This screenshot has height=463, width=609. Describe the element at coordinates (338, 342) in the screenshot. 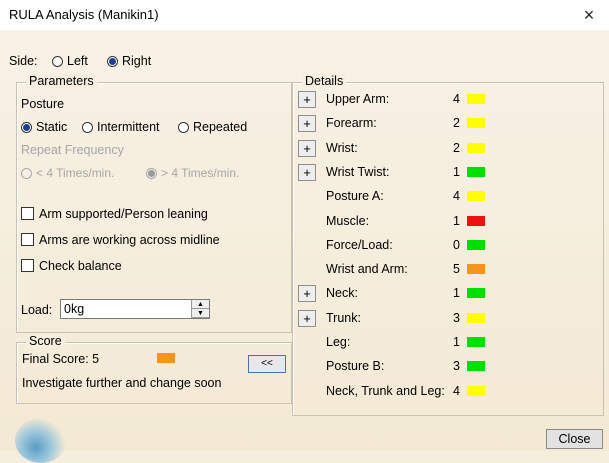

I see `detail-label: Leg:` at that location.